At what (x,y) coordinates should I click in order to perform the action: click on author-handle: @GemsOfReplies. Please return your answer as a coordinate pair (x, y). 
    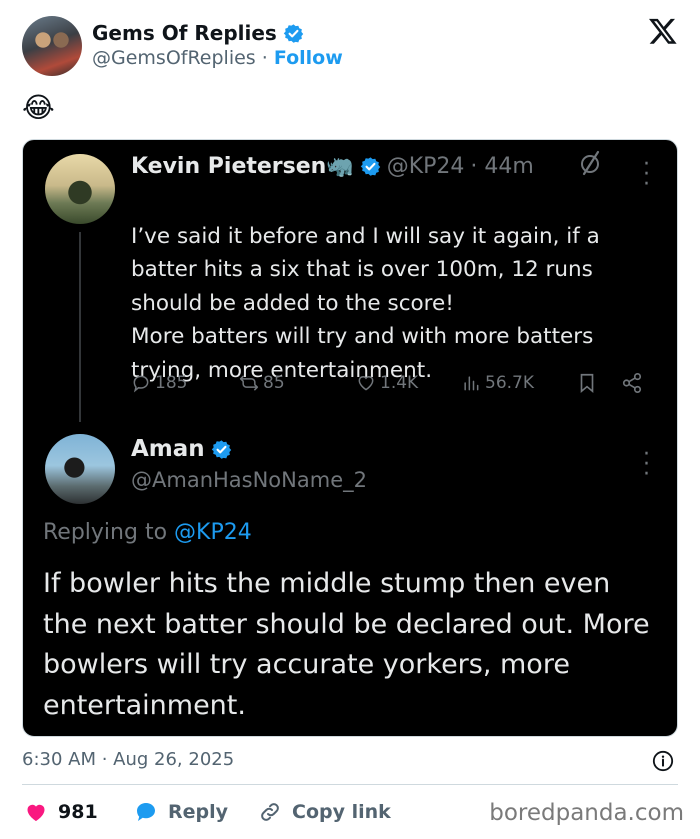
    Looking at the image, I should click on (174, 58).